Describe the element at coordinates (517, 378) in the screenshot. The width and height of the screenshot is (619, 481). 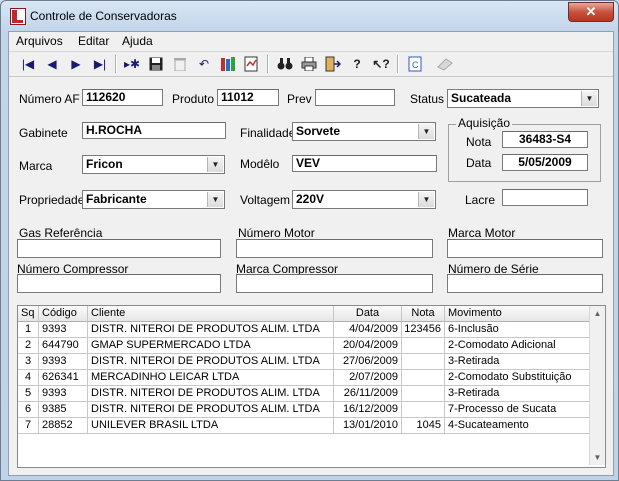
I see `cell-movimento: 2-Comodato Substituição` at that location.